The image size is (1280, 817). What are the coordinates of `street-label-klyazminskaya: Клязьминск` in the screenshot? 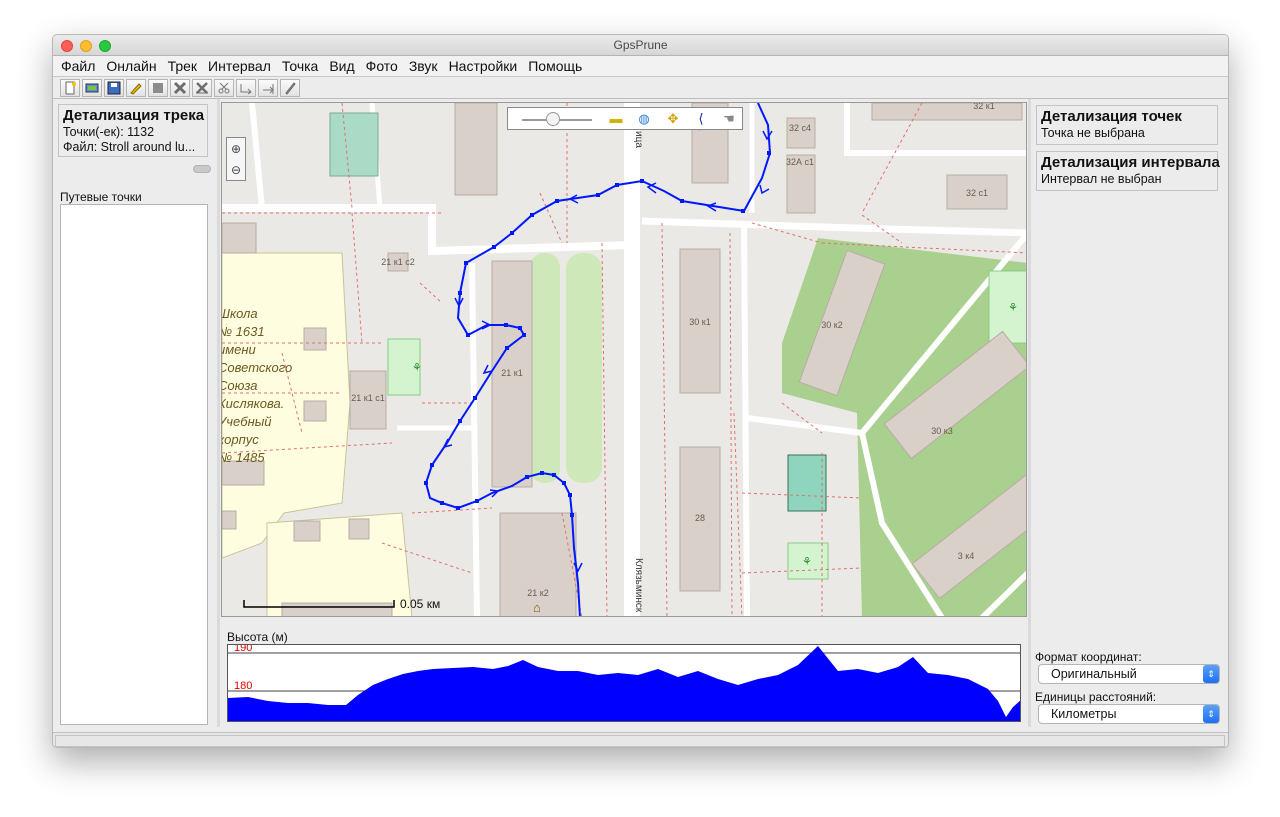 It's located at (638, 585).